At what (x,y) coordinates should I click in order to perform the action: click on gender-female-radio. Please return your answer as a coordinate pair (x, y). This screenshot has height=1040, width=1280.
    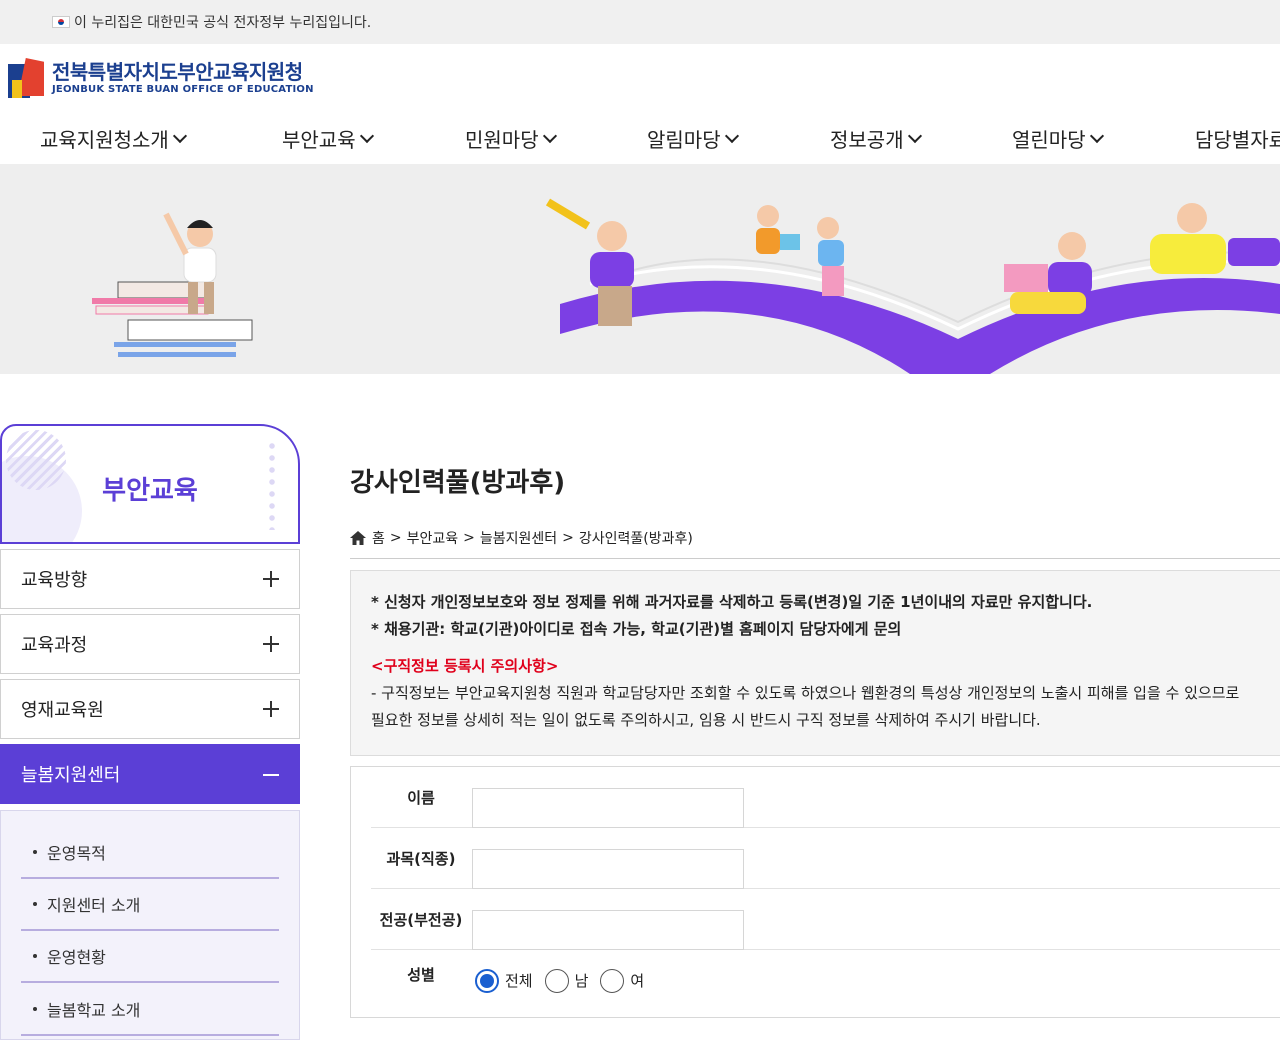
    Looking at the image, I should click on (612, 980).